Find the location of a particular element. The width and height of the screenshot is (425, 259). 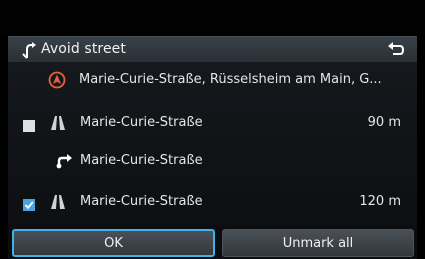

checkbox-checked is located at coordinates (29, 203).